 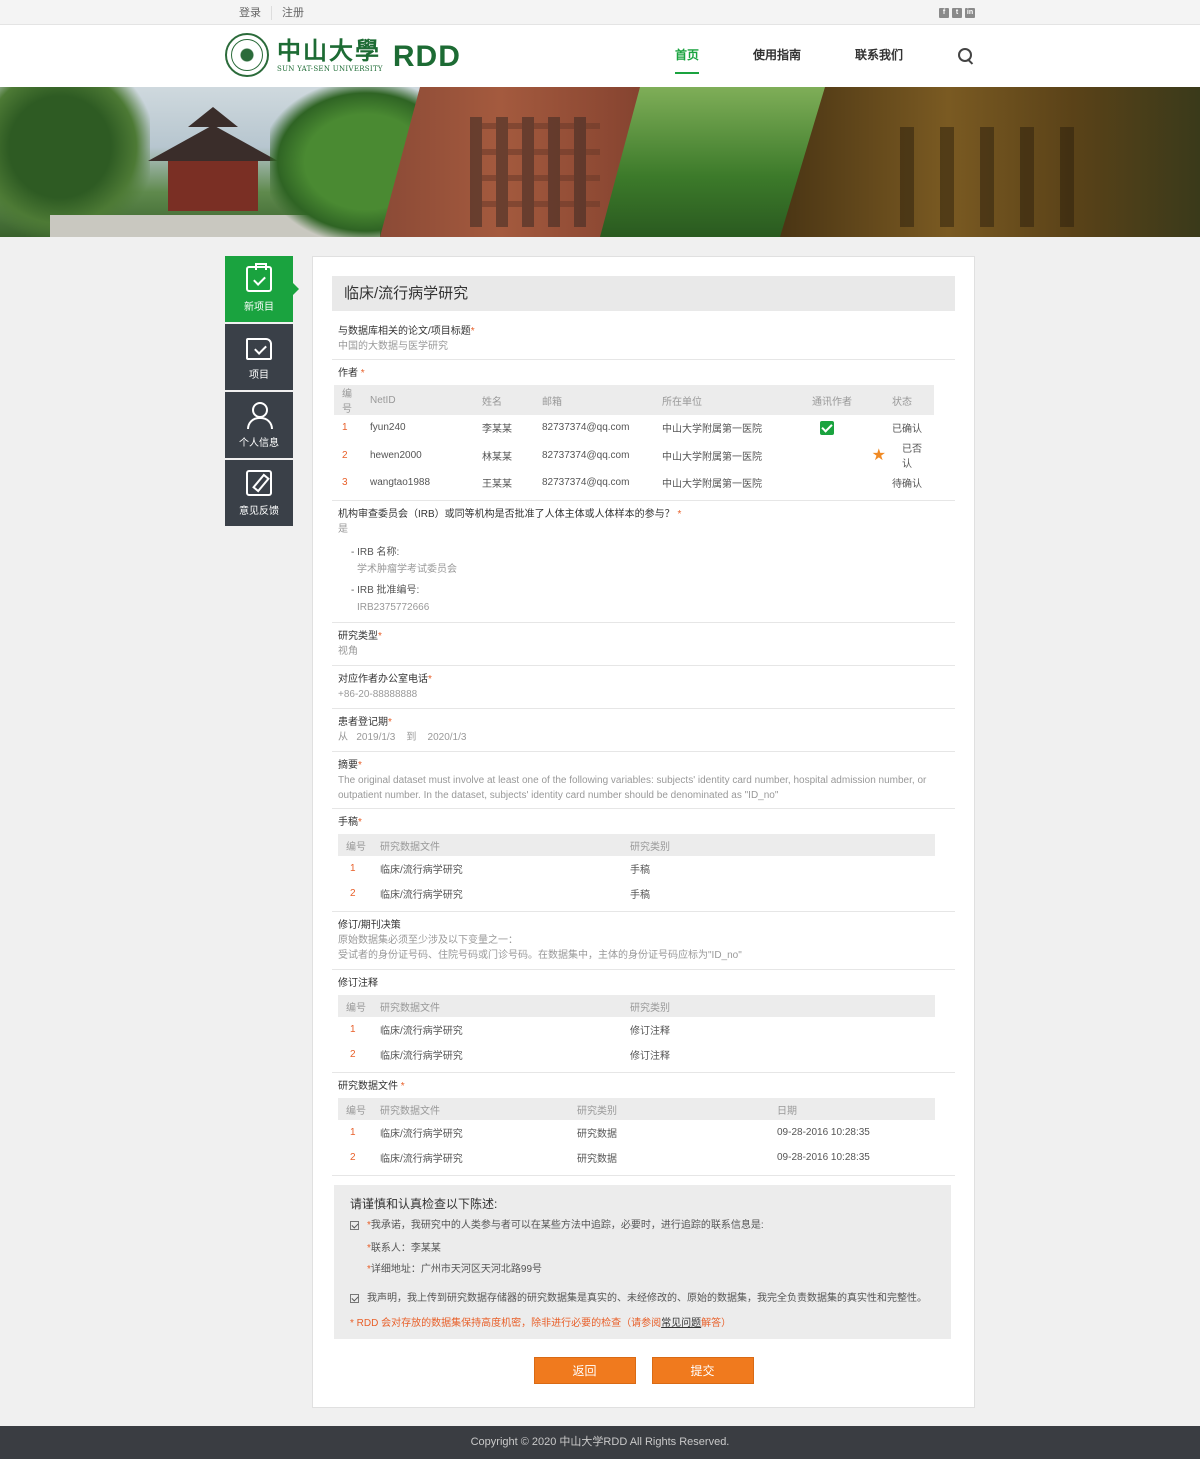 What do you see at coordinates (293, 13) in the screenshot?
I see `register-link: 注册` at bounding box center [293, 13].